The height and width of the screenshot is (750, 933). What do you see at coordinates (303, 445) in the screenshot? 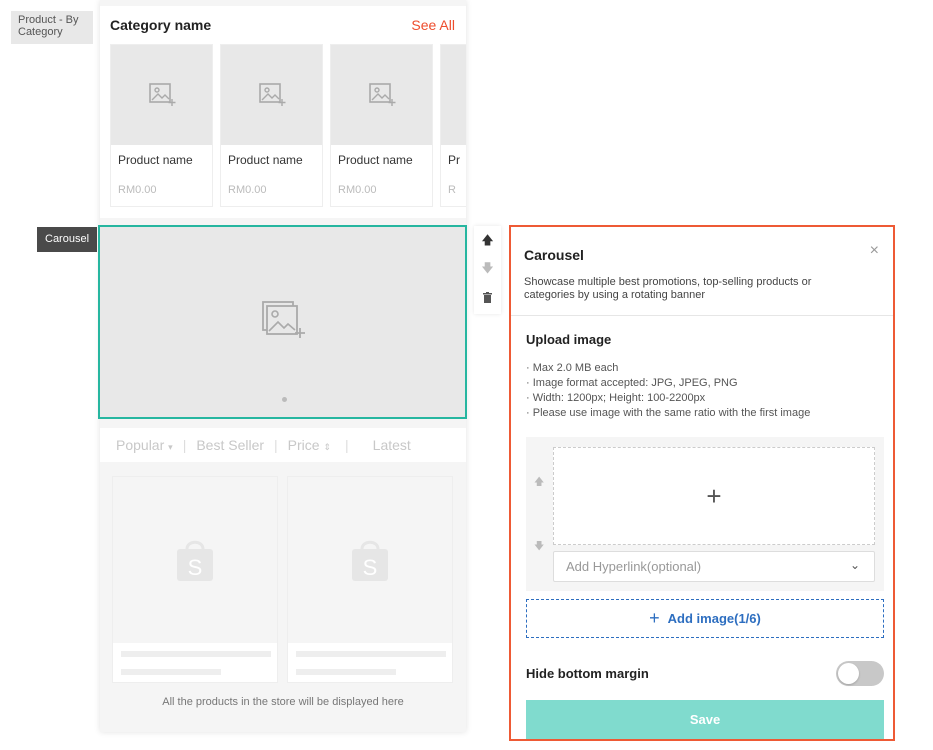
I see `sort-price-label: Price` at bounding box center [303, 445].